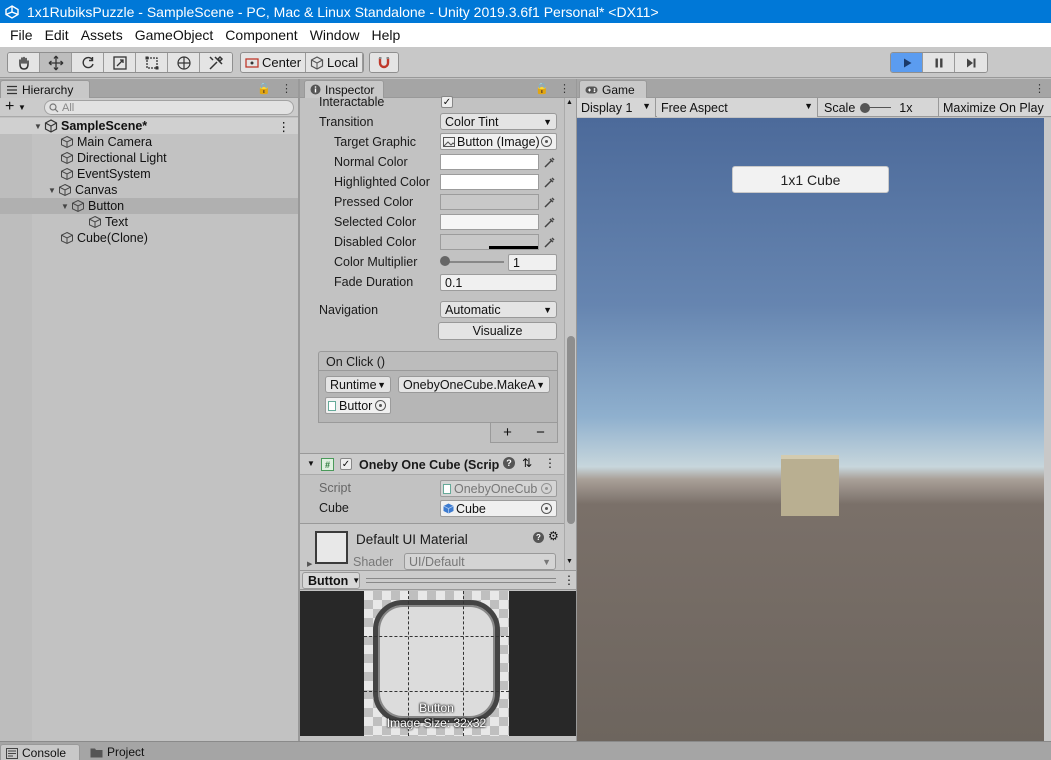 This screenshot has width=1051, height=760. Describe the element at coordinates (335, 35) in the screenshot. I see `menu-window: Window` at that location.